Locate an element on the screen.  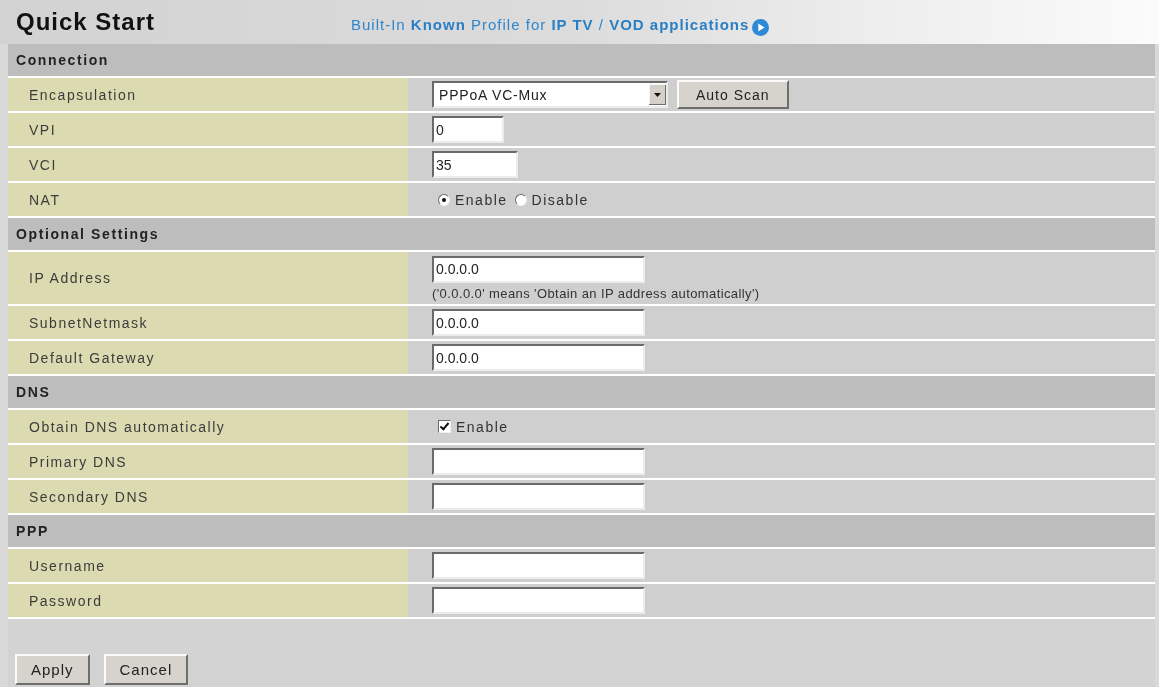
text-field: 0 is located at coordinates (468, 129).